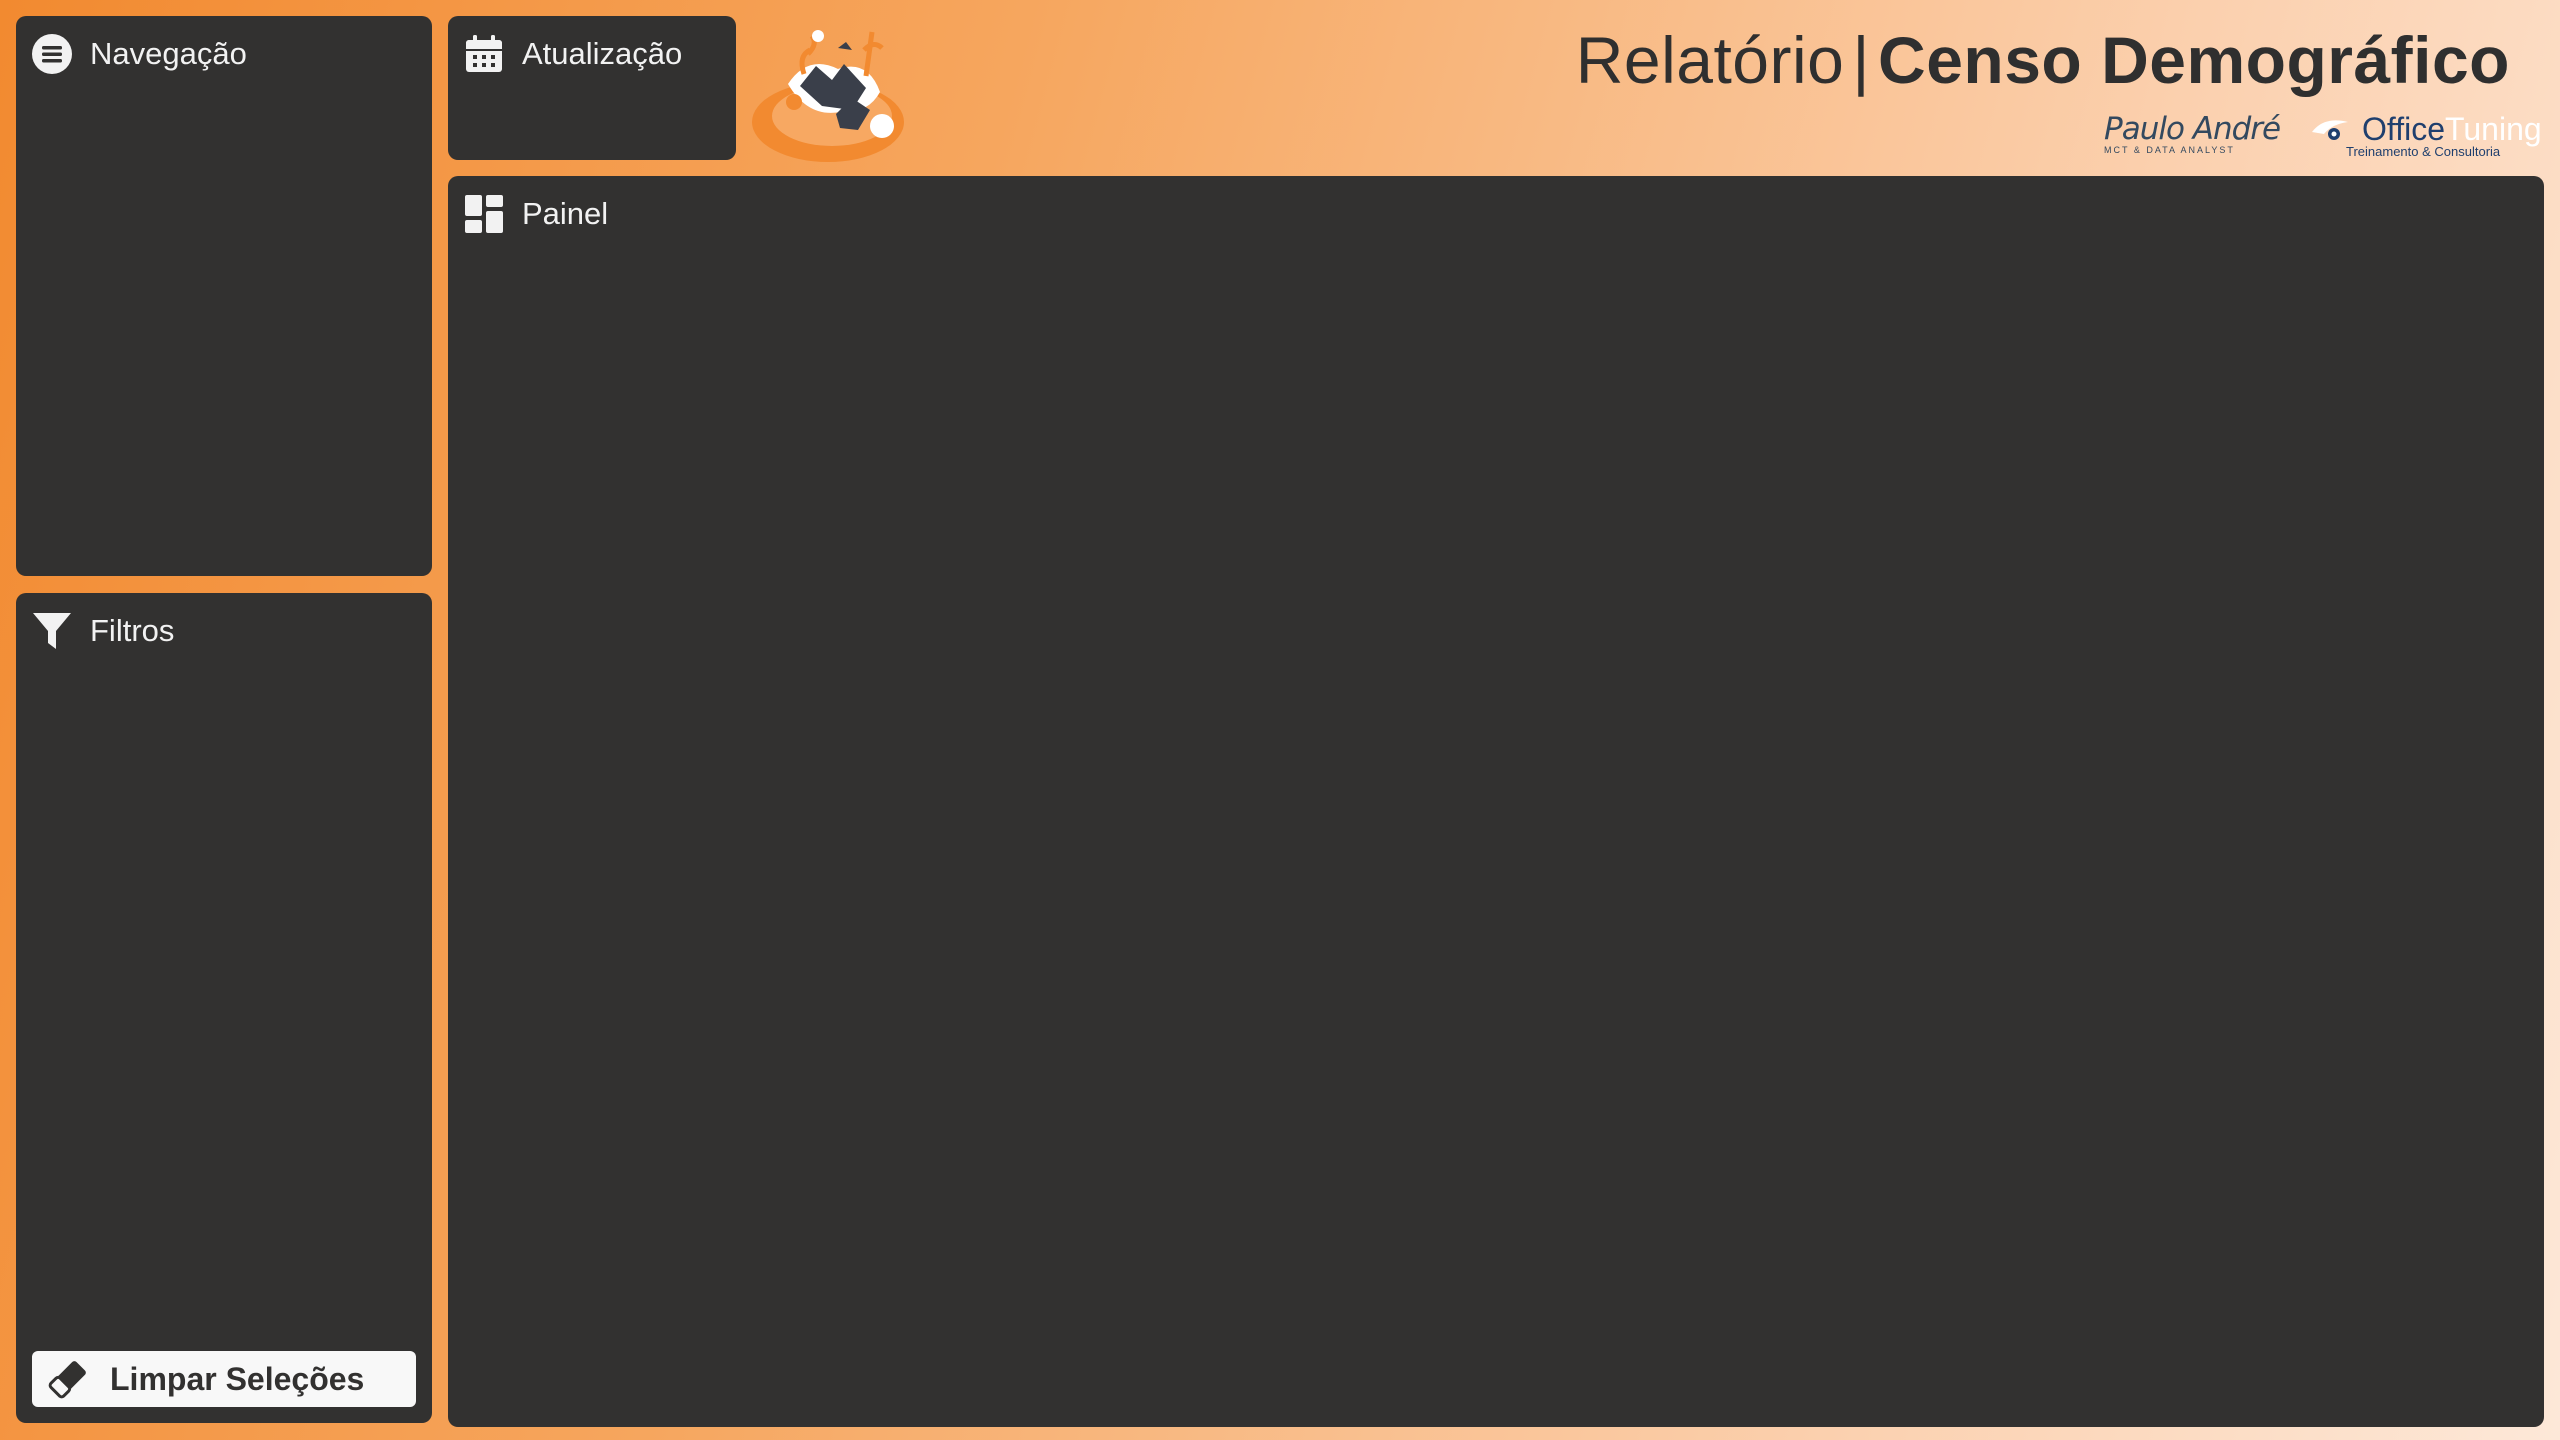 Image resolution: width=2560 pixels, height=1440 pixels. I want to click on clear-selections-label: Limpar Seleções, so click(237, 1378).